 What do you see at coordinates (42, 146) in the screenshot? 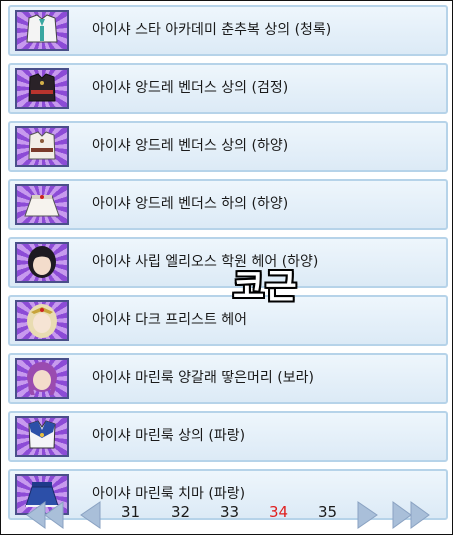
I see `white-top-icon` at bounding box center [42, 146].